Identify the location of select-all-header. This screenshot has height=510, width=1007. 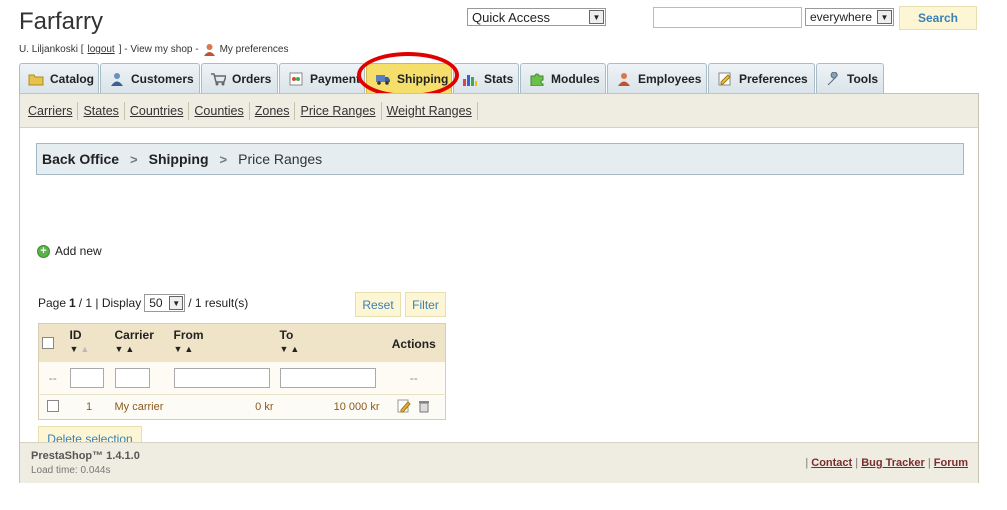
(52, 342).